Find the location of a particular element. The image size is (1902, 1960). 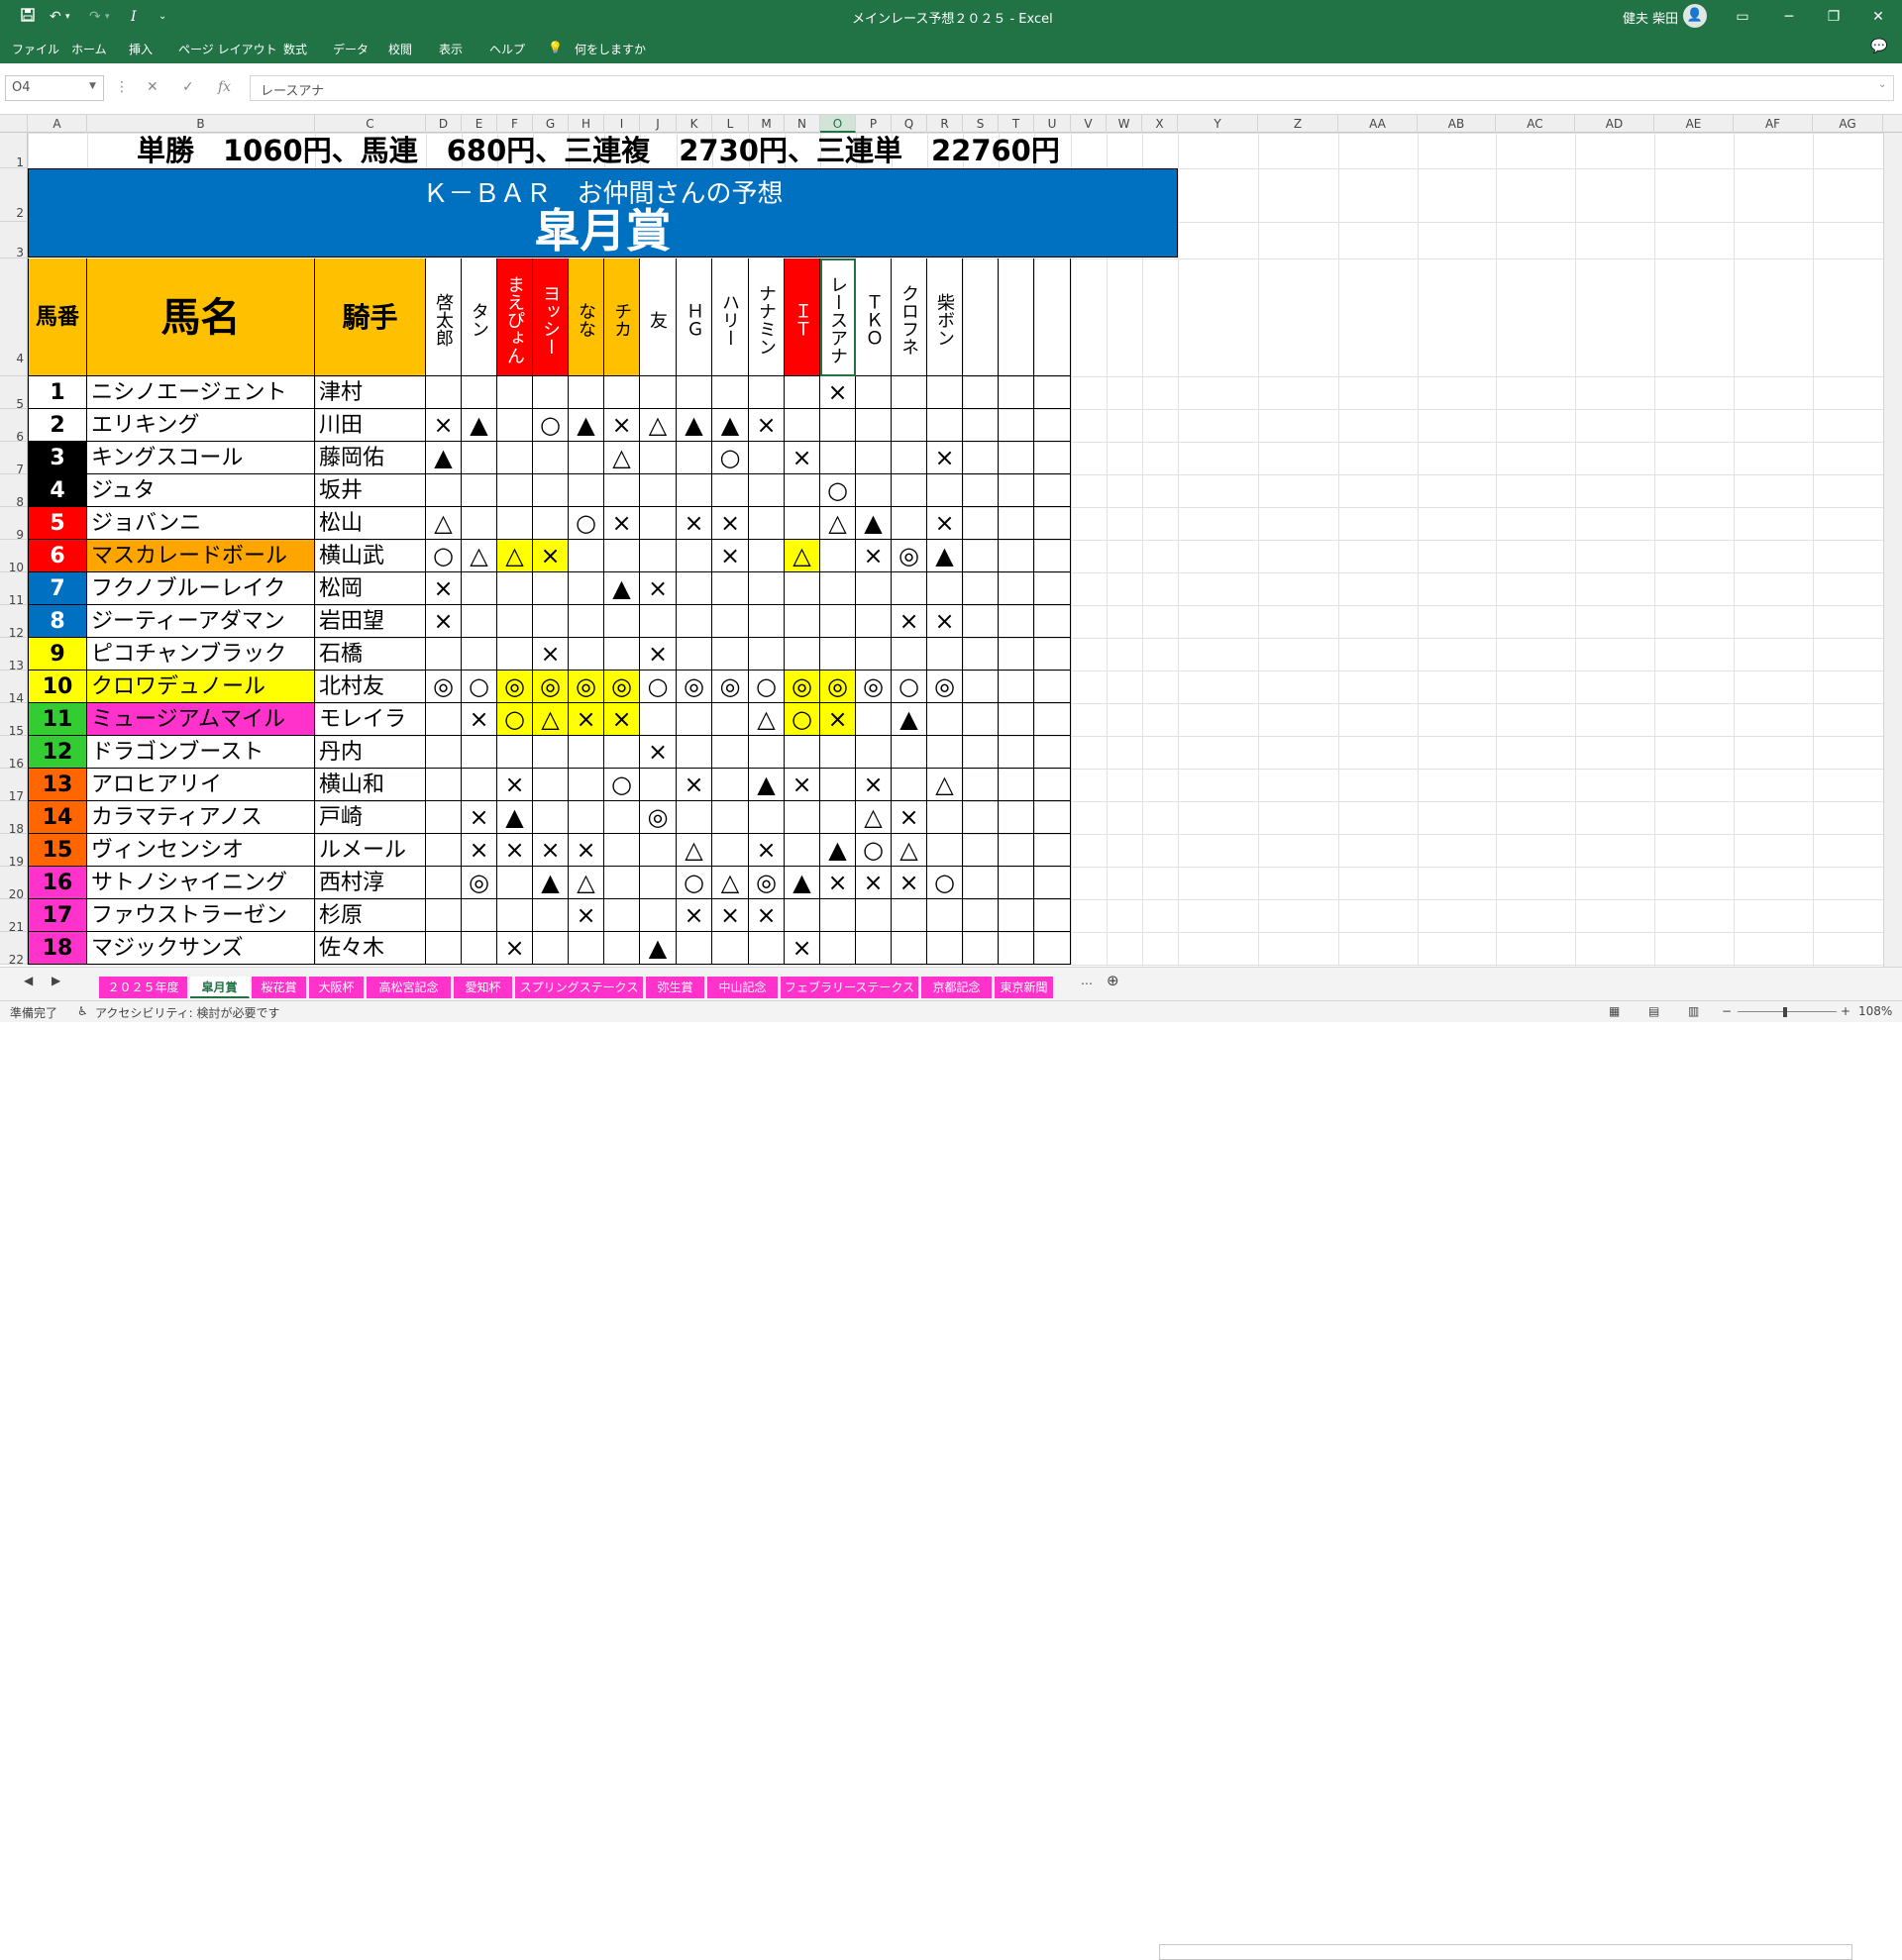

row-header-3: 3 is located at coordinates (14, 240).